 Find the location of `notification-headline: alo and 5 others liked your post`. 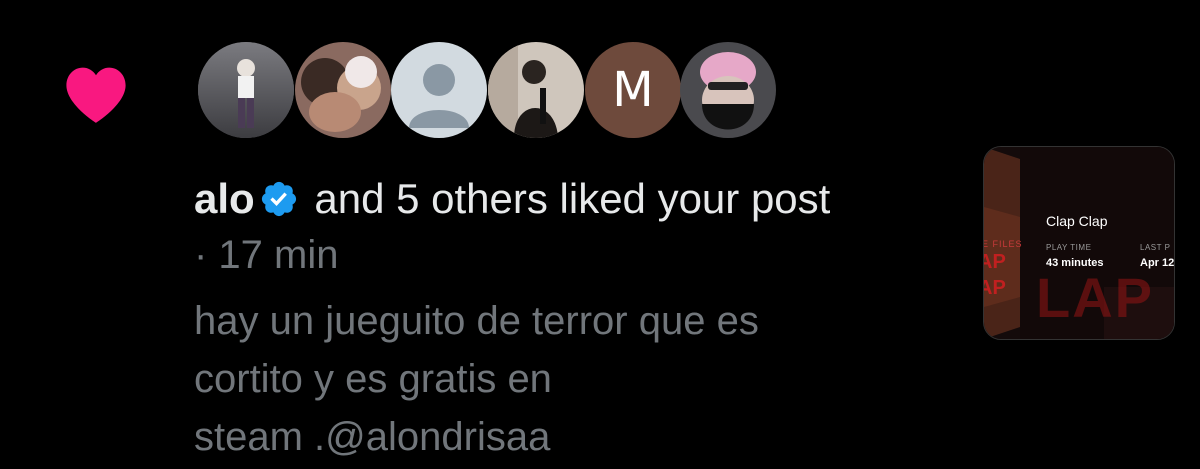

notification-headline: alo and 5 others liked your post is located at coordinates (512, 199).